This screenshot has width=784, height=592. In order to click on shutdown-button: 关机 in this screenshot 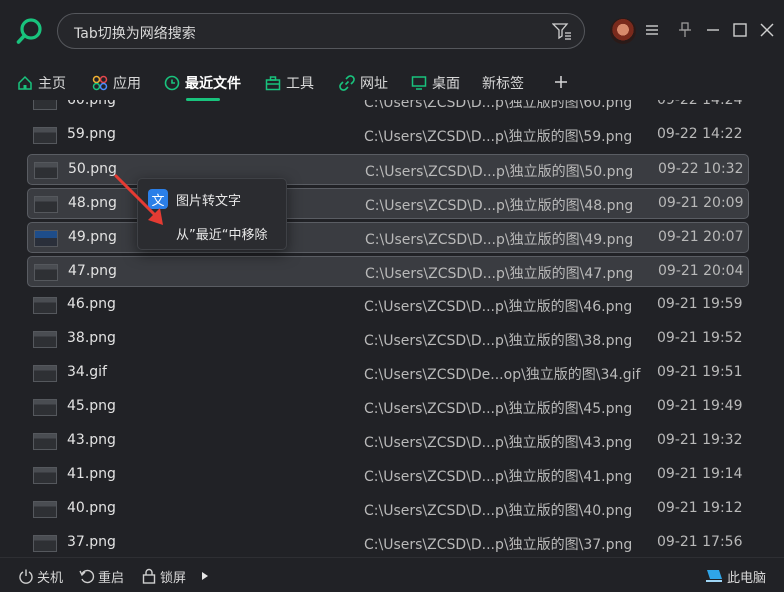, I will do `click(40, 576)`.